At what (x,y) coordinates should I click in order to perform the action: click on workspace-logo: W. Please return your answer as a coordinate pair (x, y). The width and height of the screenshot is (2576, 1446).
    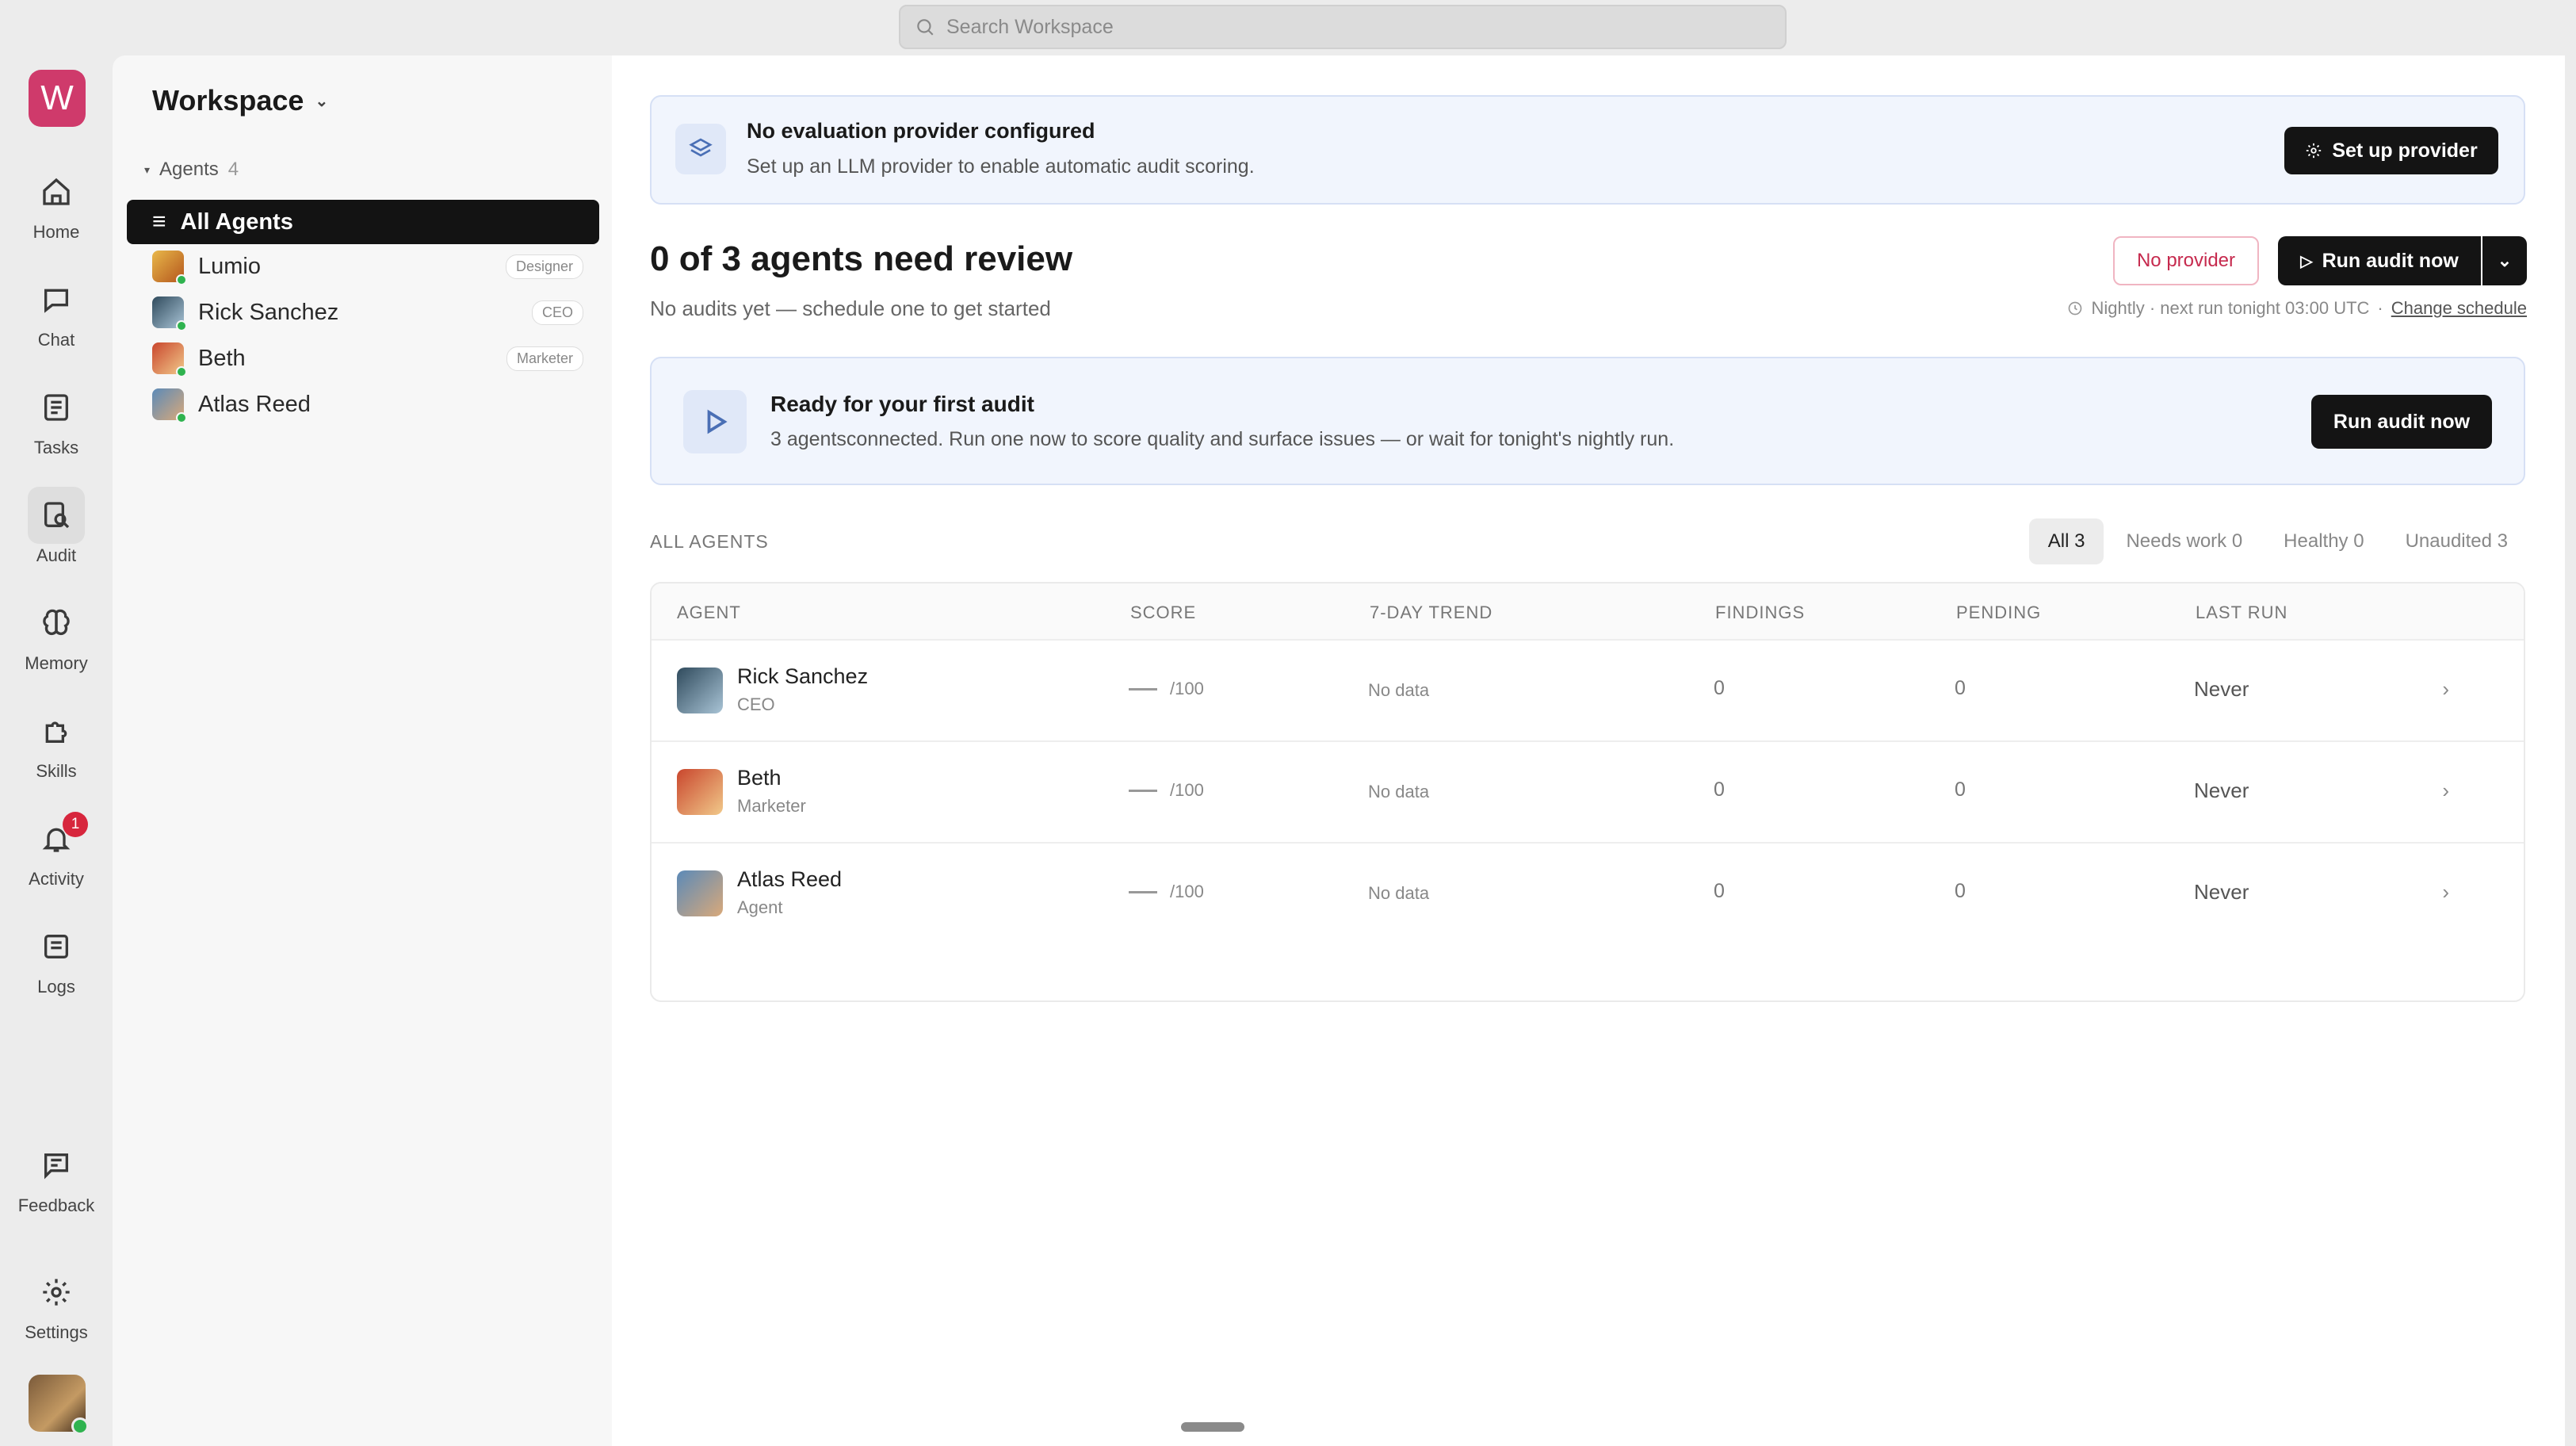
    Looking at the image, I should click on (57, 98).